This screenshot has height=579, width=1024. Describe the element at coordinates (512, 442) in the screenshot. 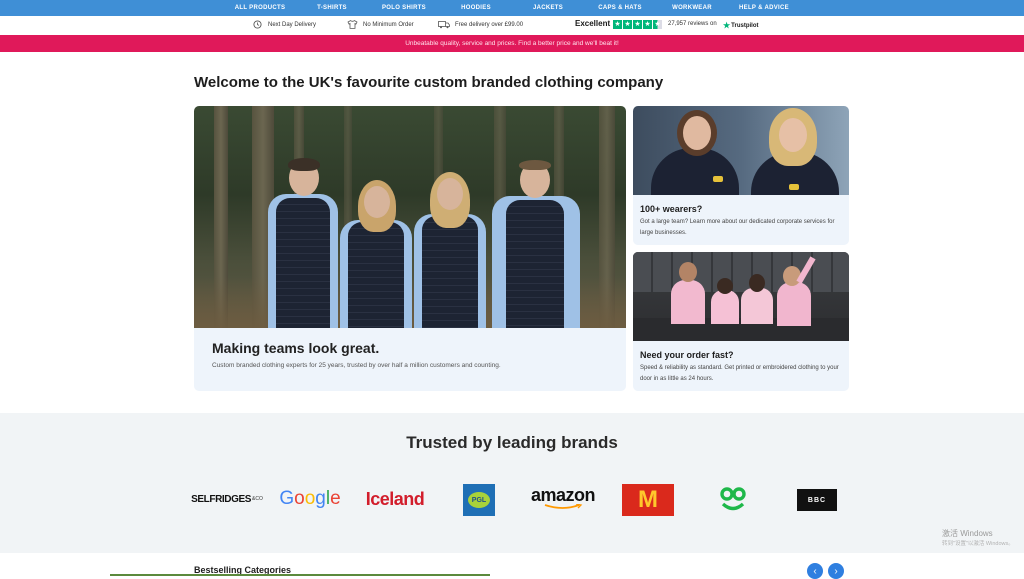

I see `brands-title: Trusted by leading brands` at that location.